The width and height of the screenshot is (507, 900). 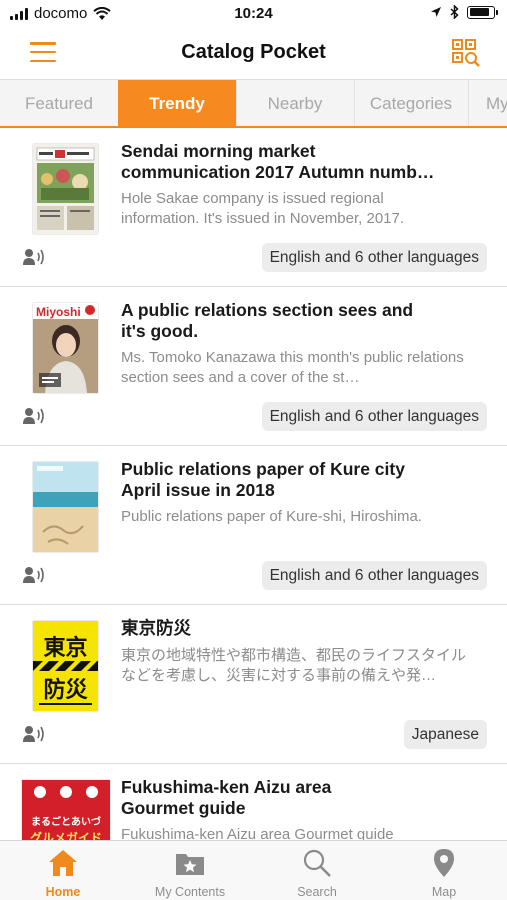 I want to click on item-title: 東京防災, so click(x=156, y=628).